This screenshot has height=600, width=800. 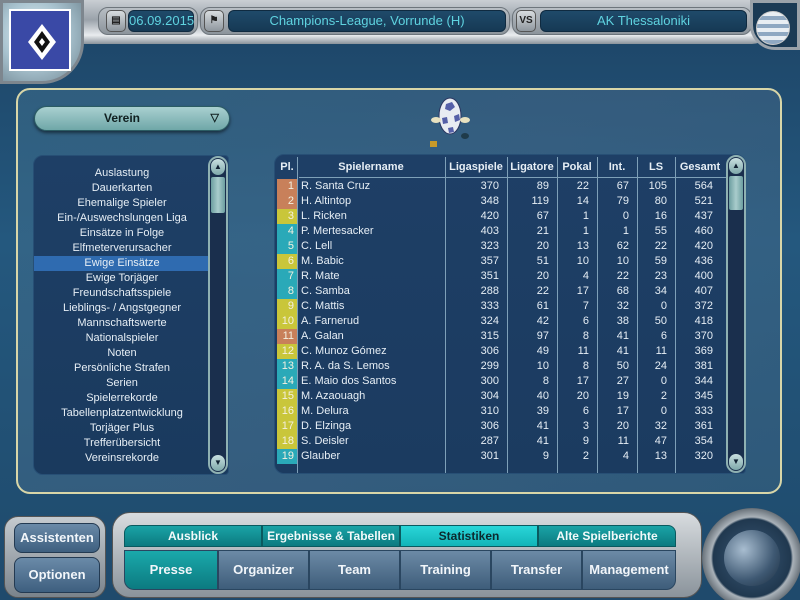 What do you see at coordinates (122, 263) in the screenshot?
I see `stats-list-item: Ewige Einsätze` at bounding box center [122, 263].